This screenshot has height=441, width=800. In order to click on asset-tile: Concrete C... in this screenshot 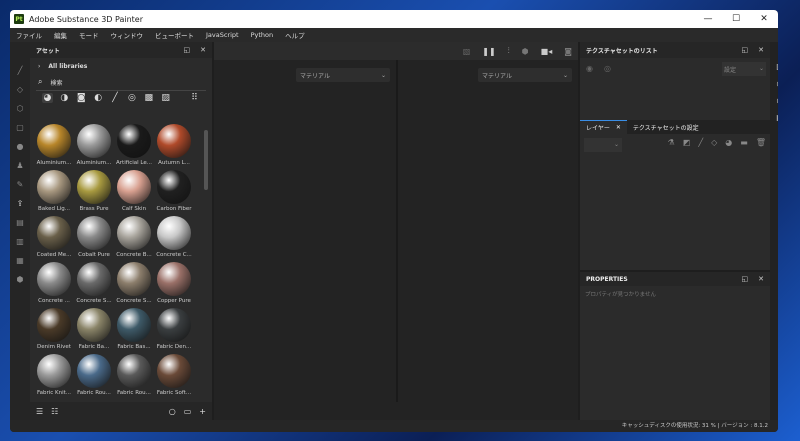, I will do `click(174, 237)`.